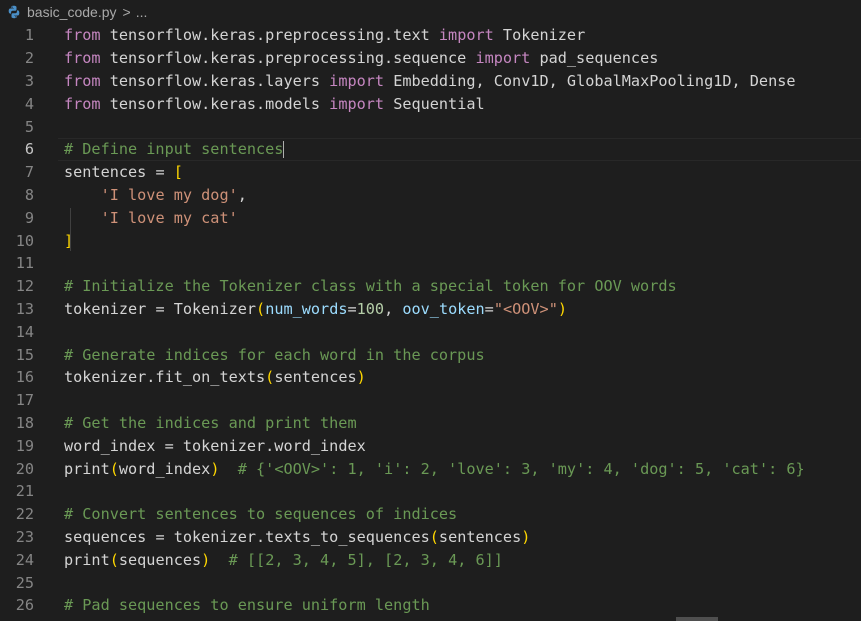  What do you see at coordinates (72, 12) in the screenshot?
I see `breadcrumb-file: basic_code.py` at bounding box center [72, 12].